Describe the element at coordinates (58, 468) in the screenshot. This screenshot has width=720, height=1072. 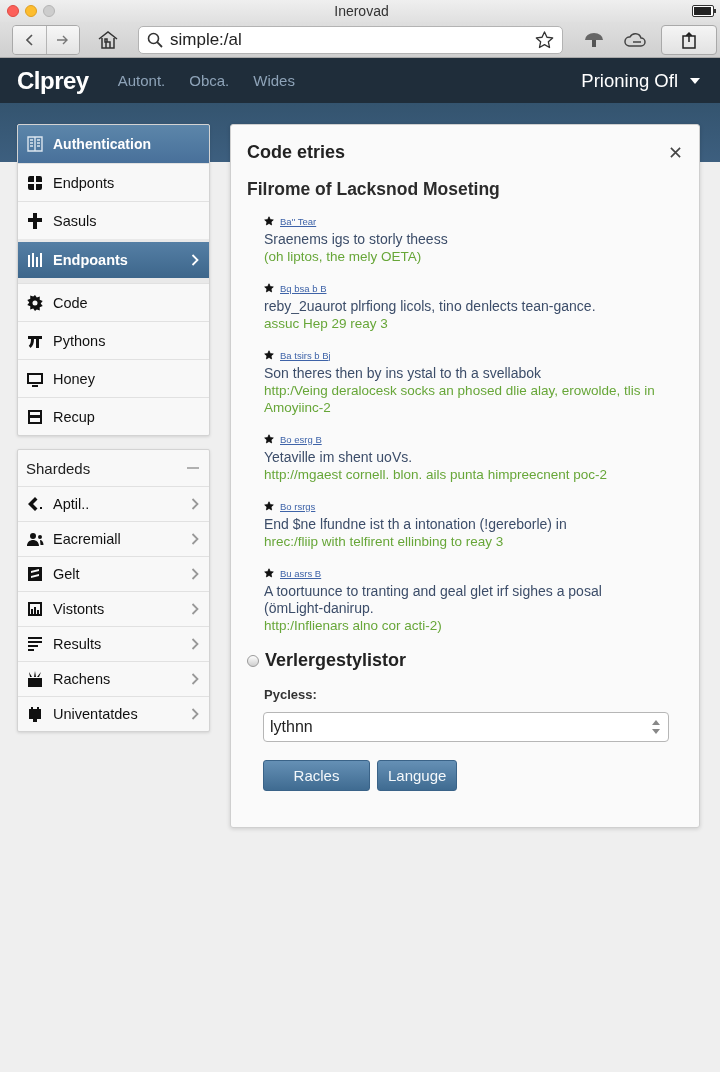
I see `sidebar-header-title: Shardeds` at that location.